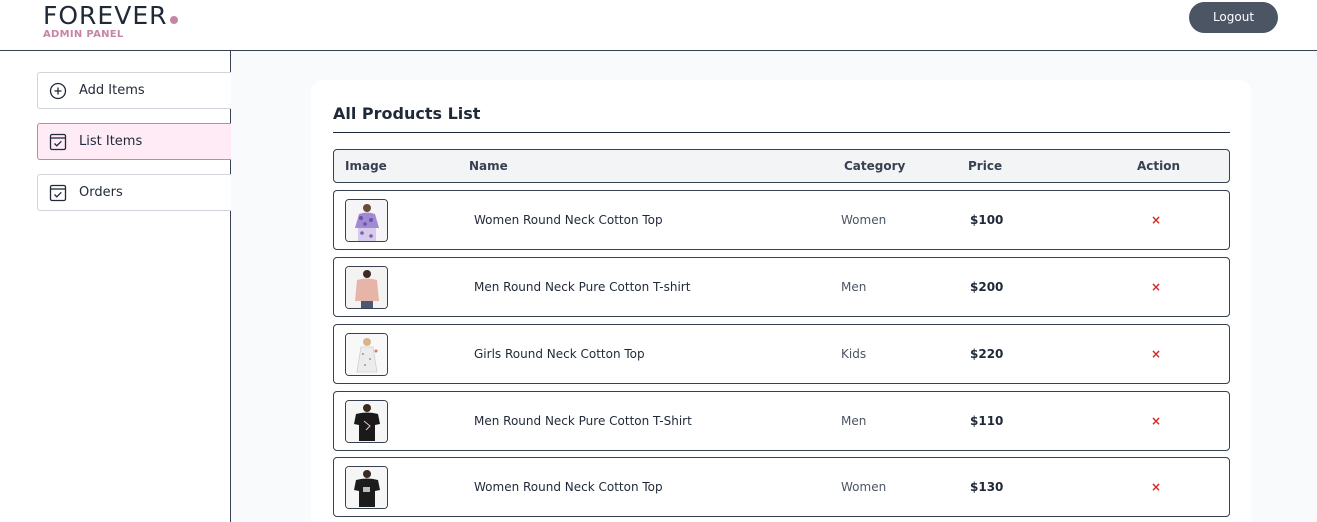 The image size is (1317, 522). Describe the element at coordinates (987, 220) in the screenshot. I see `product-price: $100` at that location.